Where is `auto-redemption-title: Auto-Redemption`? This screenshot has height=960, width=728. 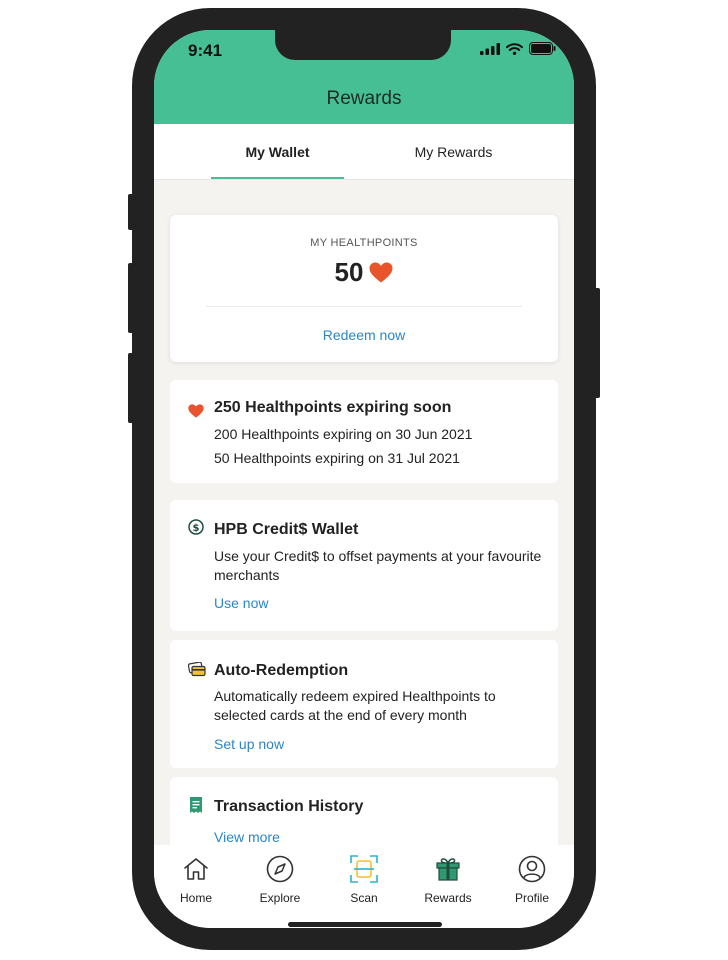
auto-redemption-title: Auto-Redemption is located at coordinates (281, 670).